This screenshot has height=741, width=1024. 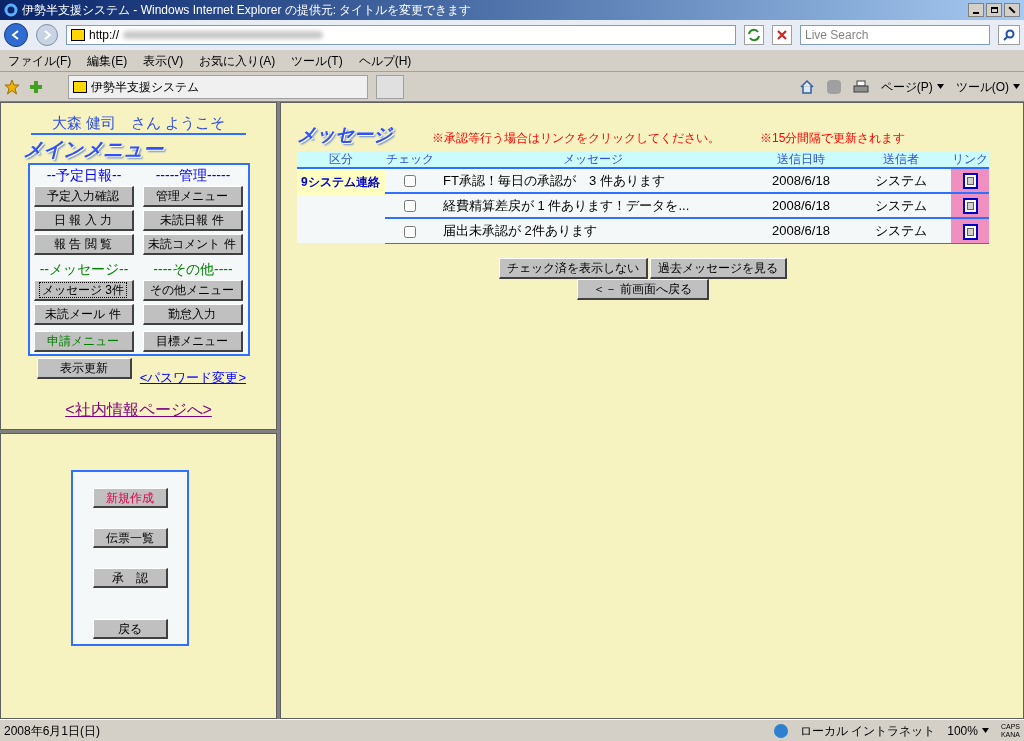 What do you see at coordinates (867, 731) in the screenshot?
I see `zone-text: ローカル イントラネット` at bounding box center [867, 731].